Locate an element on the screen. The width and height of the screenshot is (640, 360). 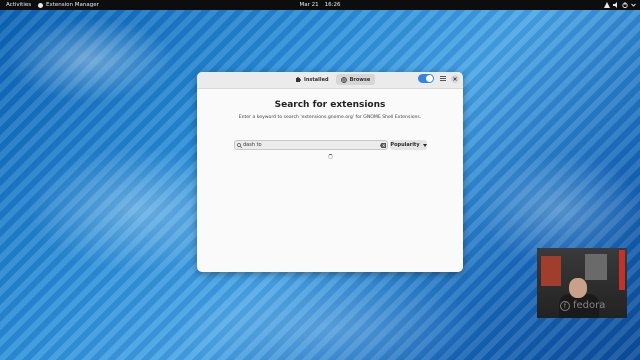
clock: Mar 21 16:26 is located at coordinates (320, 5).